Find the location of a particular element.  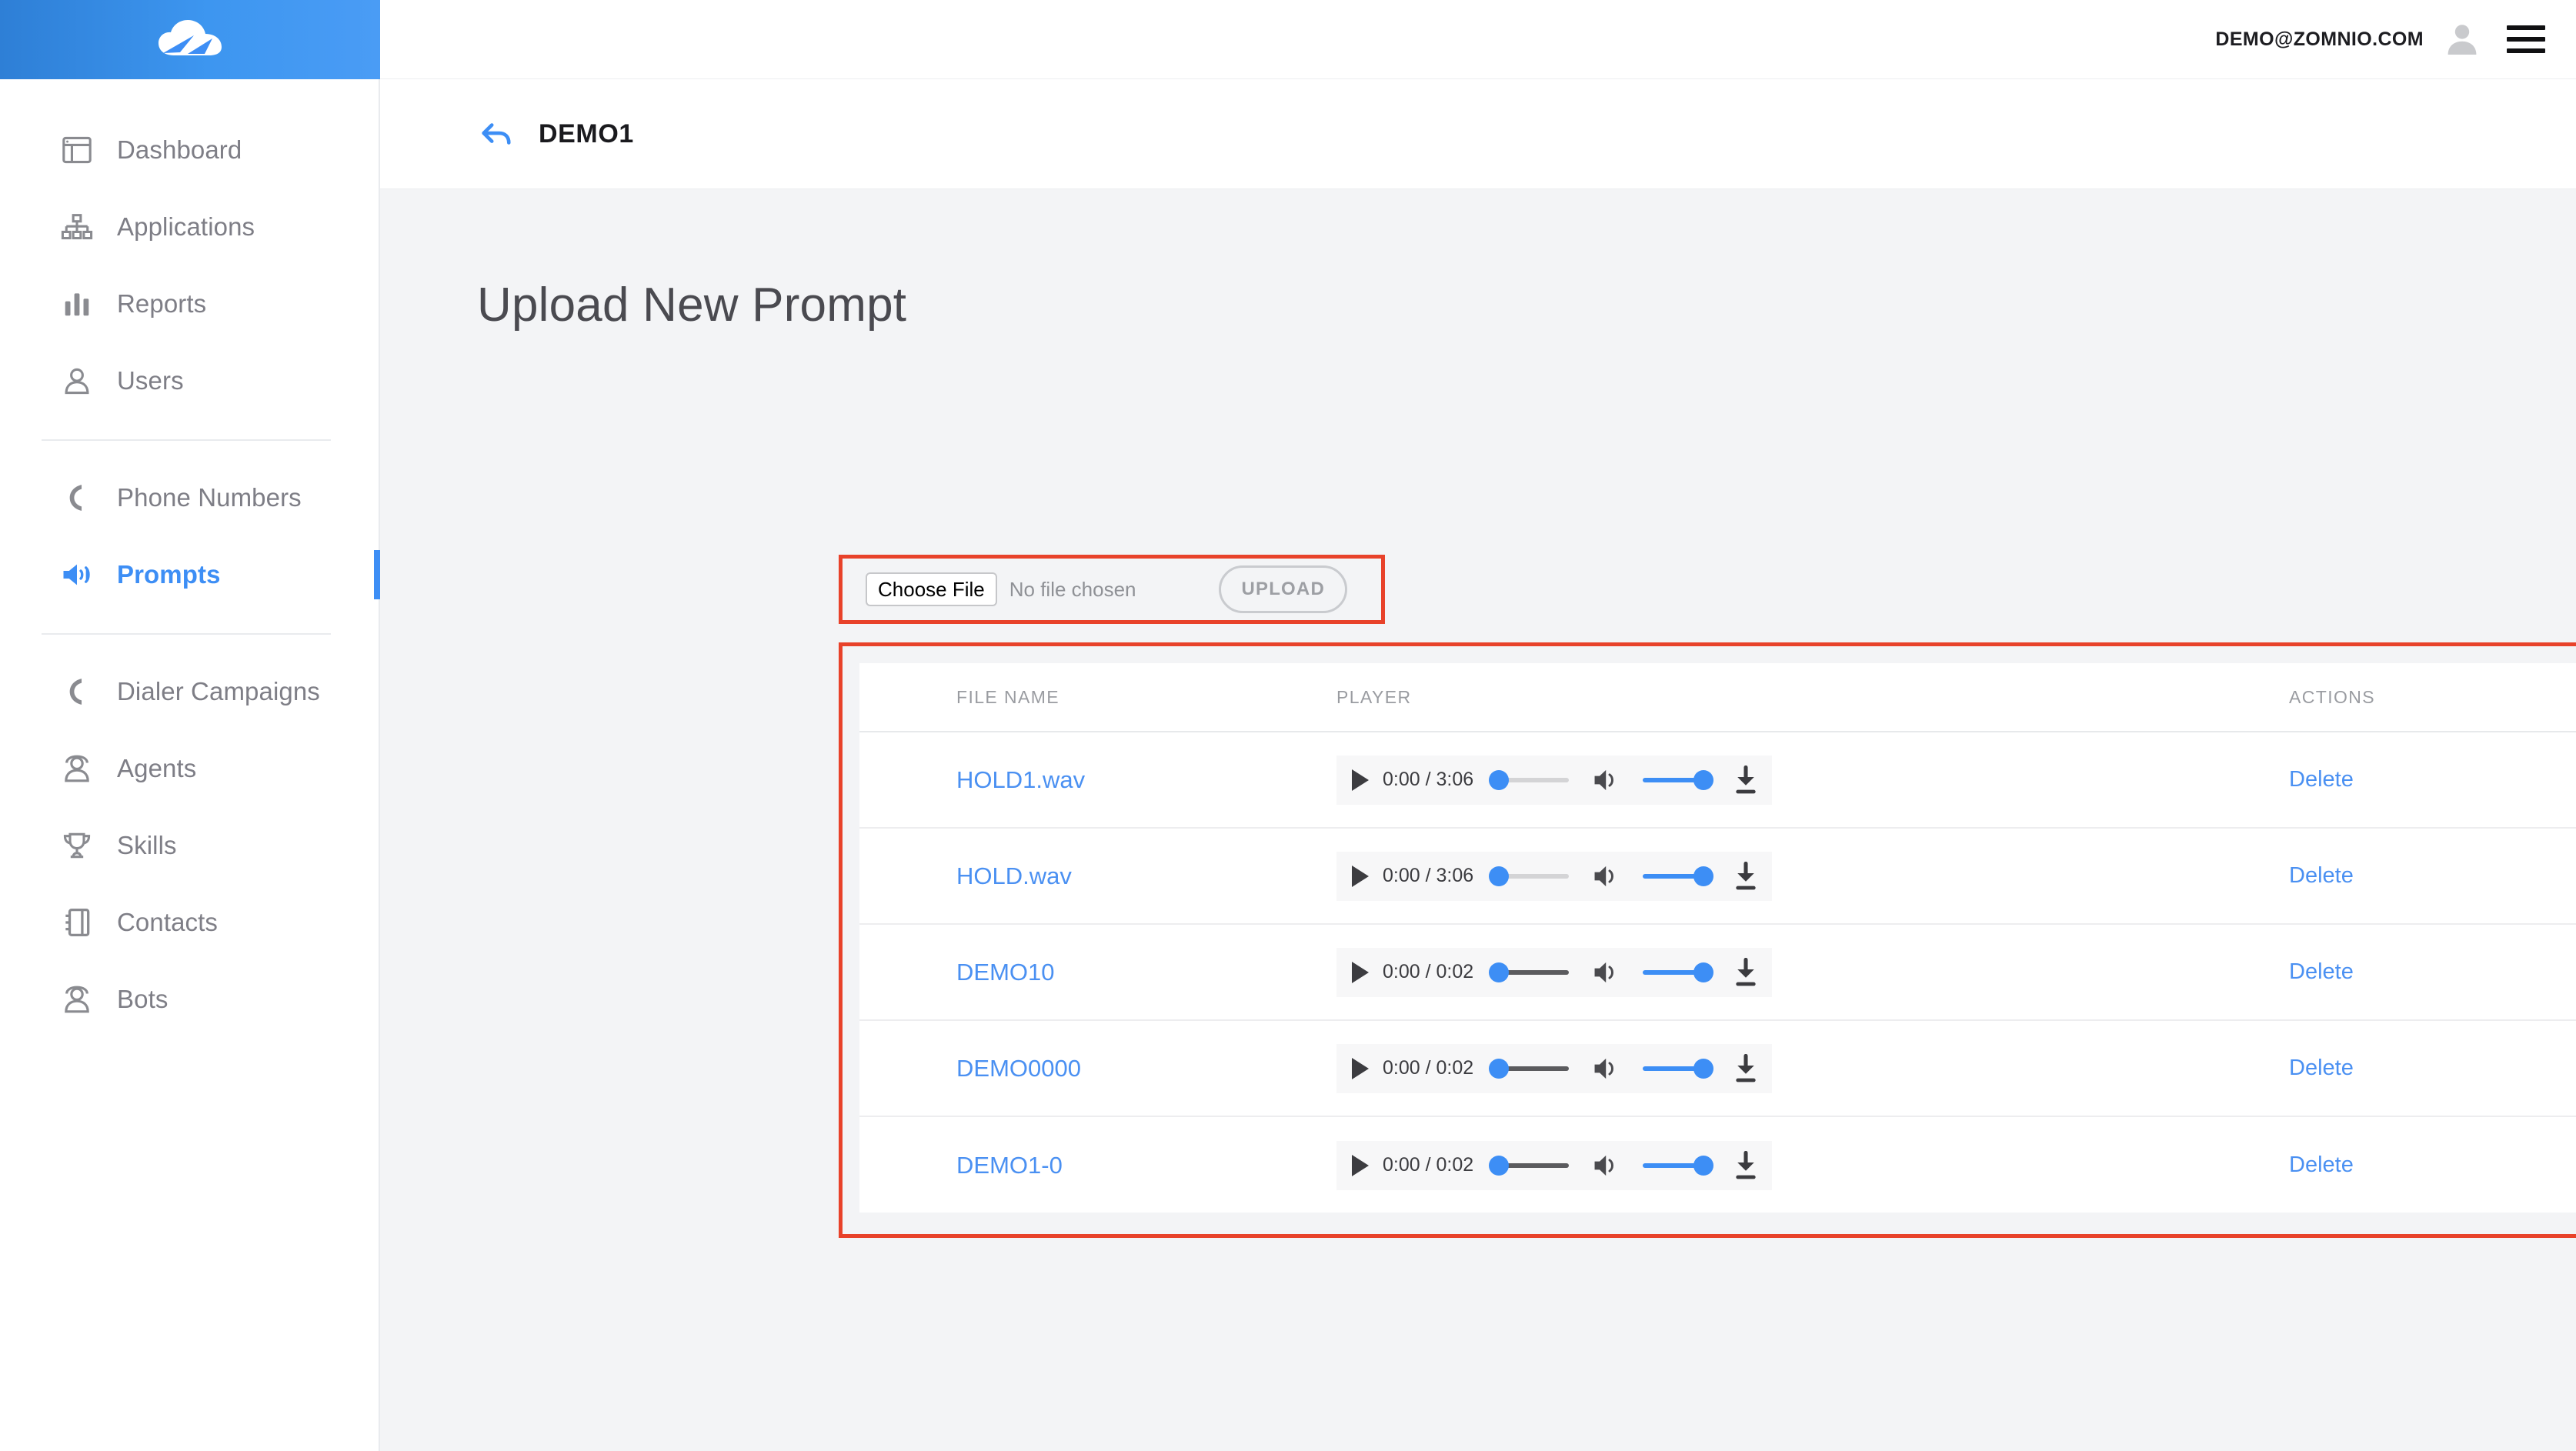

sidebar-item-reports: Reports is located at coordinates (189, 303).